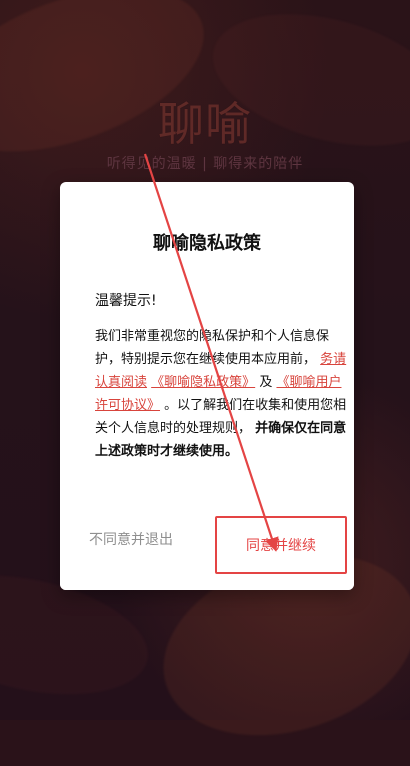 This screenshot has width=410, height=766. Describe the element at coordinates (205, 124) in the screenshot. I see `brand-logo: 聊喻` at that location.